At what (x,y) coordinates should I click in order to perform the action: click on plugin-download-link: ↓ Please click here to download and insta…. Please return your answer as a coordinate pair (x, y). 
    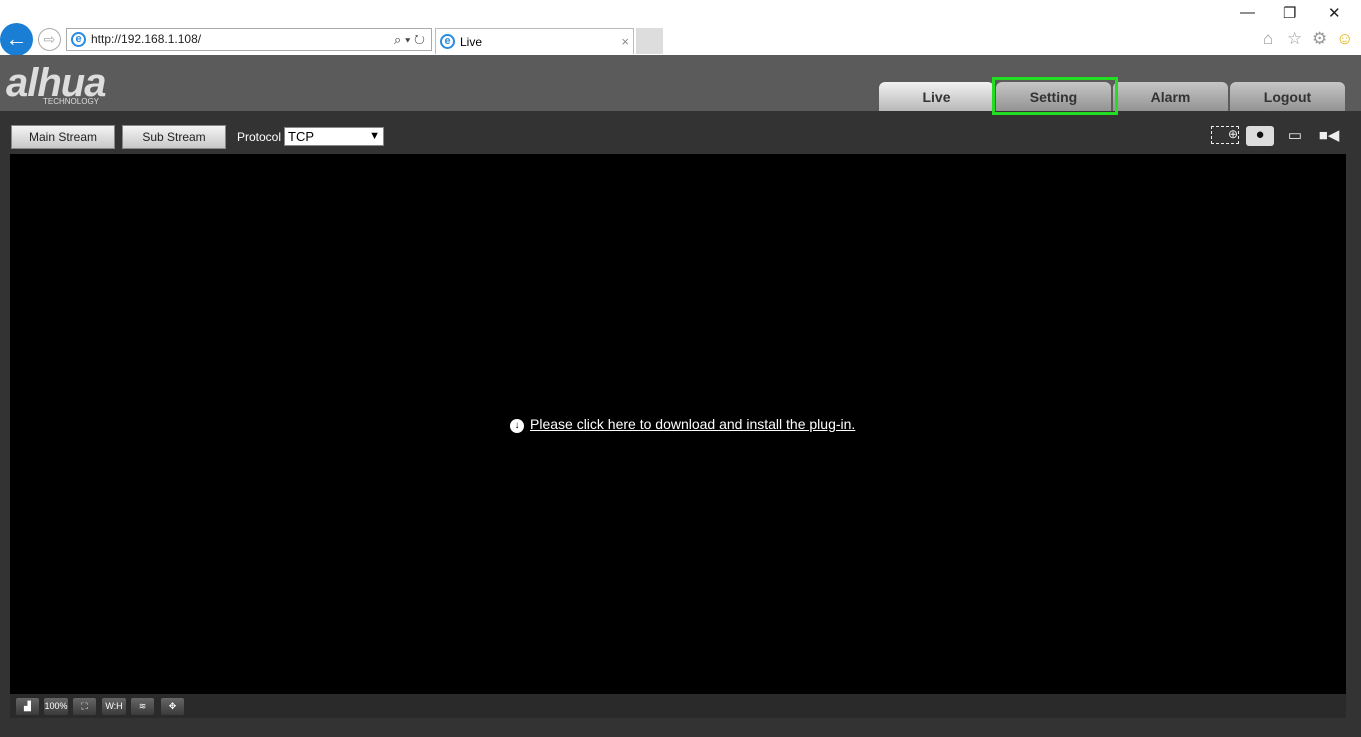
    Looking at the image, I should click on (682, 424).